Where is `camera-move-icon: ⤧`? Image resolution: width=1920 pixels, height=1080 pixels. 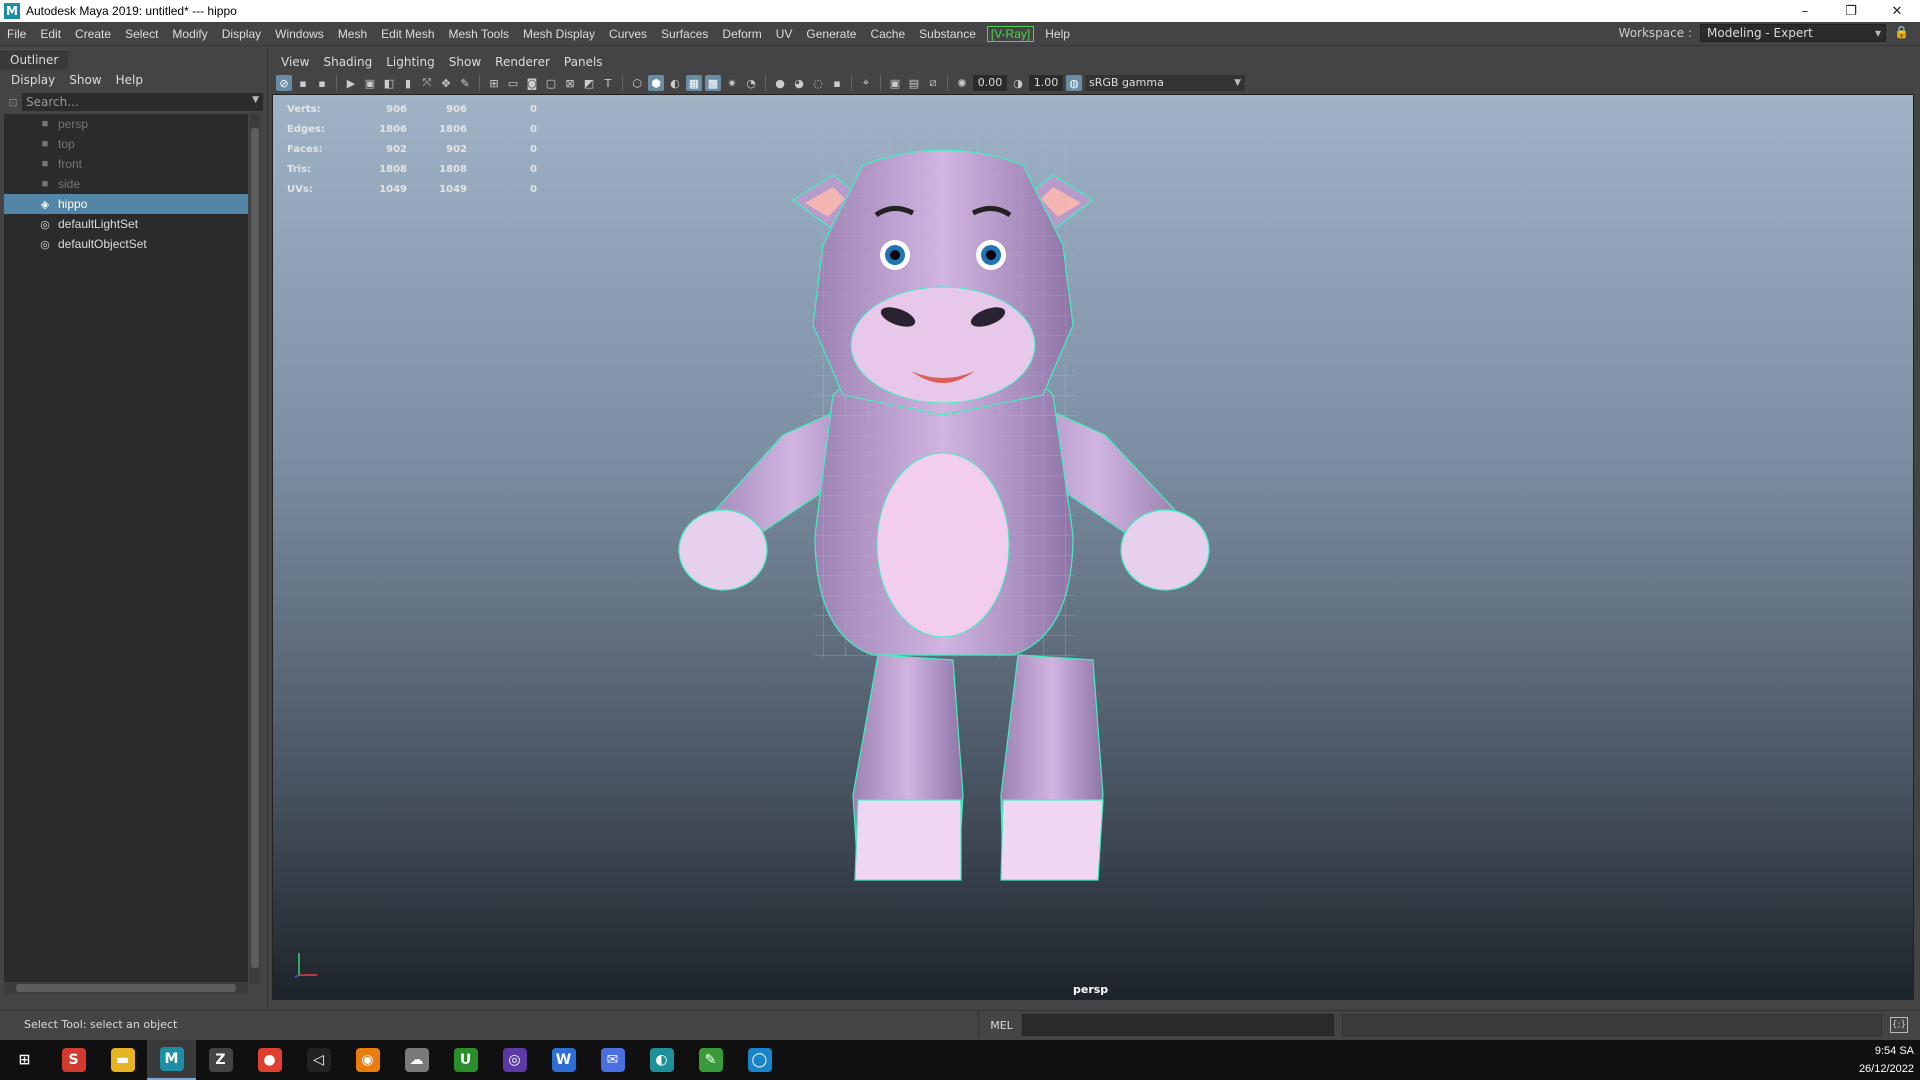 camera-move-icon: ⤧ is located at coordinates (427, 83).